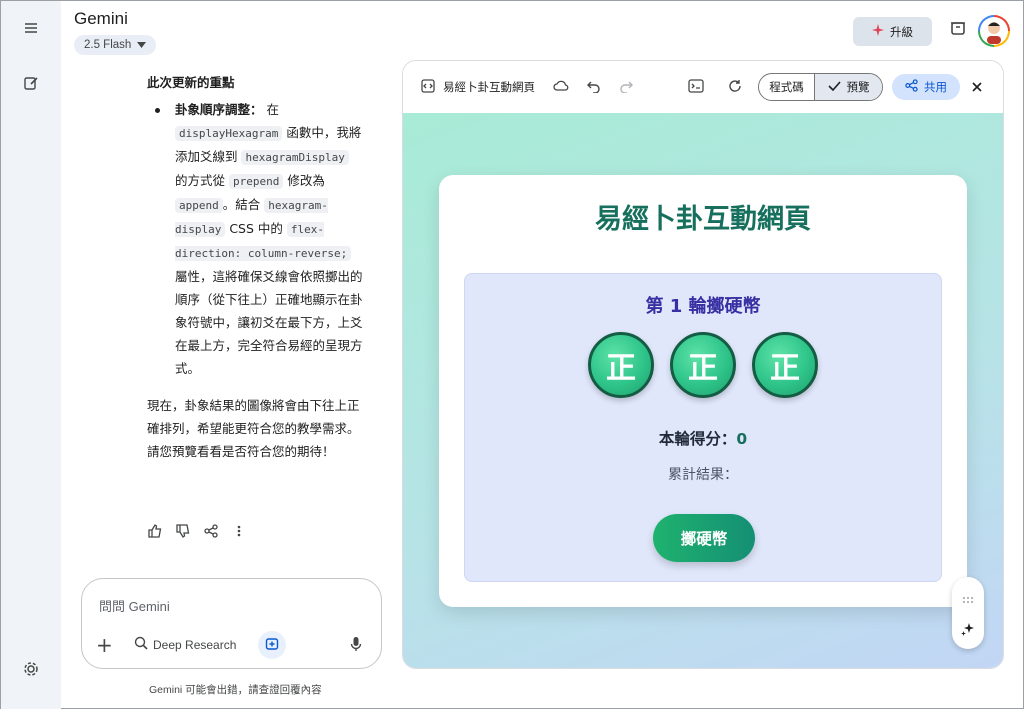  What do you see at coordinates (155, 531) in the screenshot?
I see `thumbs-up-icon` at bounding box center [155, 531].